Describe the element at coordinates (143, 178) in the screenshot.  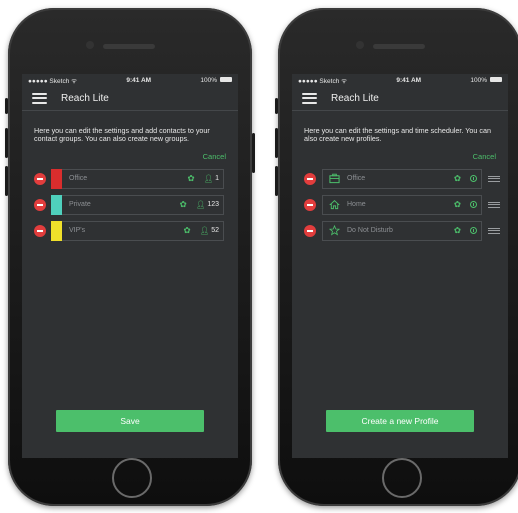
I see `group-card: Office ✿ 👤︎ 1` at that location.